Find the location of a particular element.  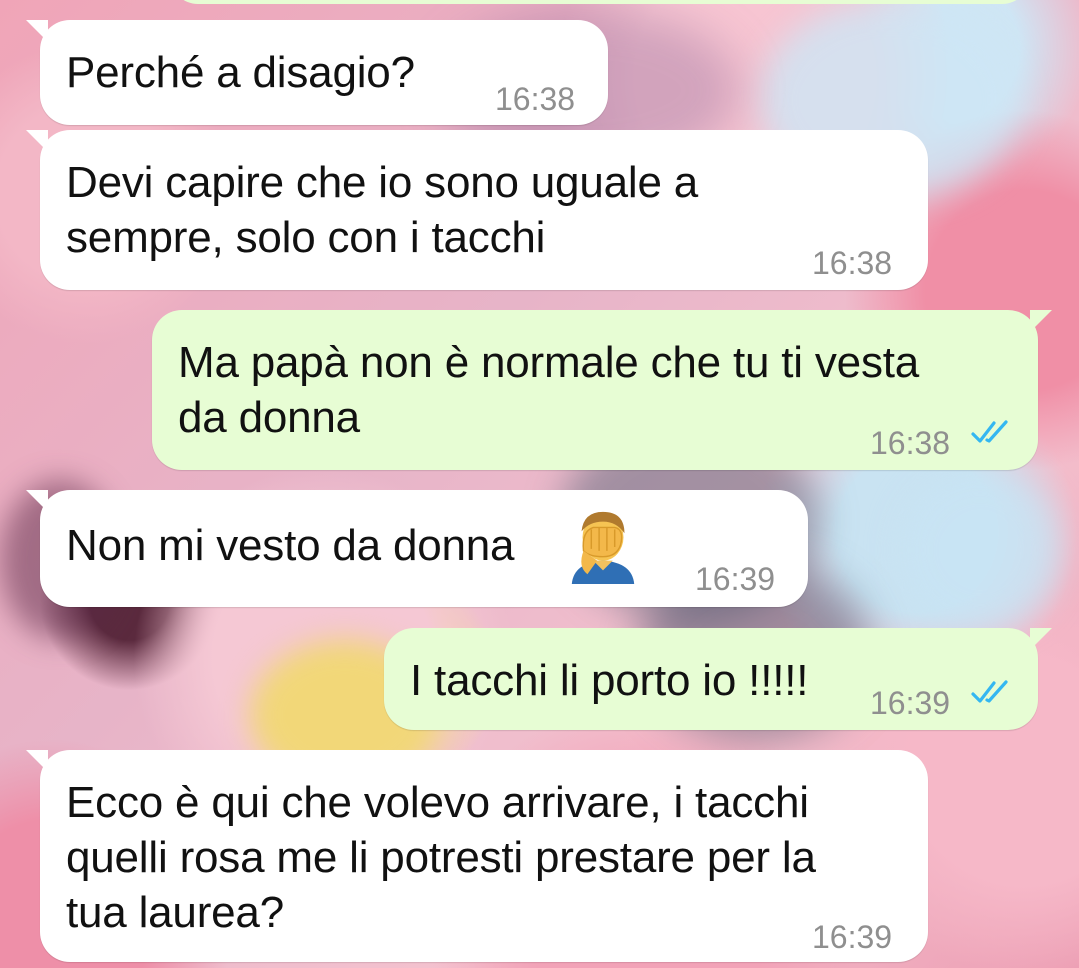

message-text: Non mi vesto da donna is located at coordinates (290, 545).